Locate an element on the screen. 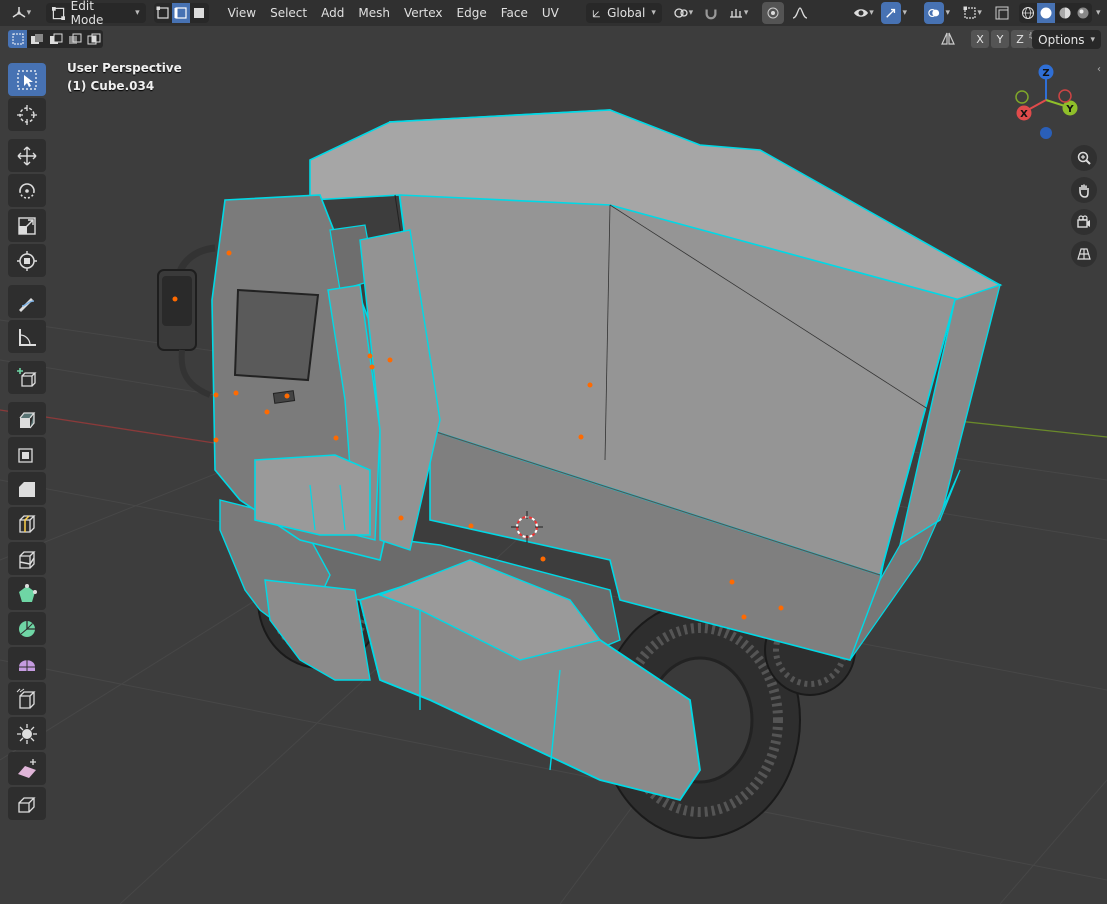 The width and height of the screenshot is (1107, 904). options-dropdown: Options ▾ is located at coordinates (1066, 39).